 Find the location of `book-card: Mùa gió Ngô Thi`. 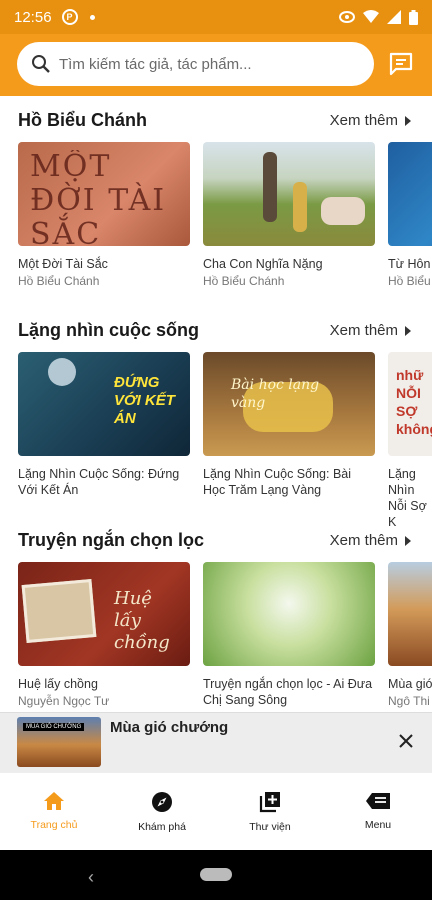

book-card: Mùa gió Ngô Thi is located at coordinates (410, 635).